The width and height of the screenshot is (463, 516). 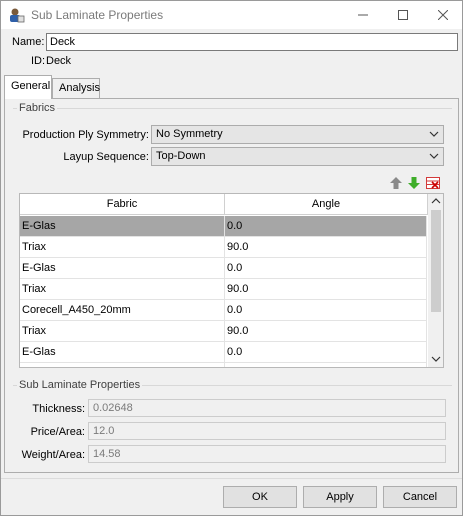 I want to click on name-field, so click(x=252, y=42).